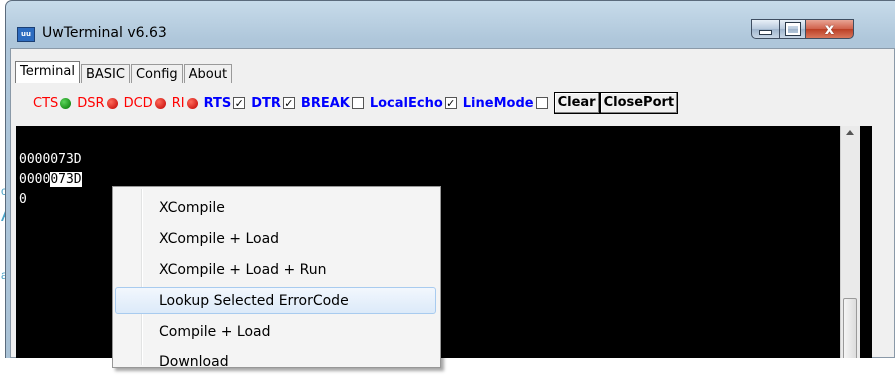 The height and width of the screenshot is (376, 895). What do you see at coordinates (275, 300) in the screenshot?
I see `menu-item-lookup-errorcode: Lookup Selected ErrorCode` at bounding box center [275, 300].